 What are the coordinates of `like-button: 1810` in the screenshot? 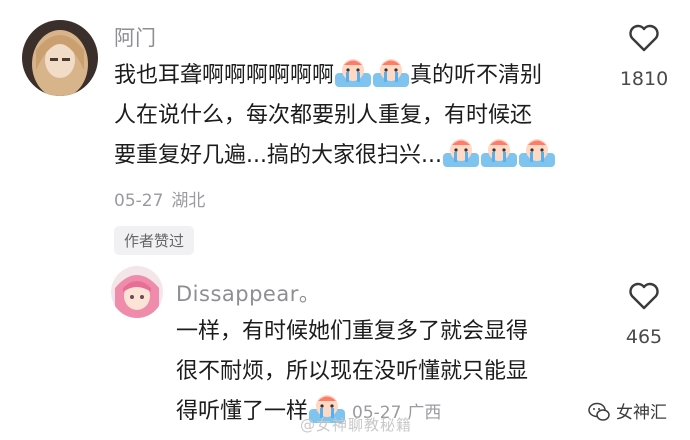 It's located at (644, 57).